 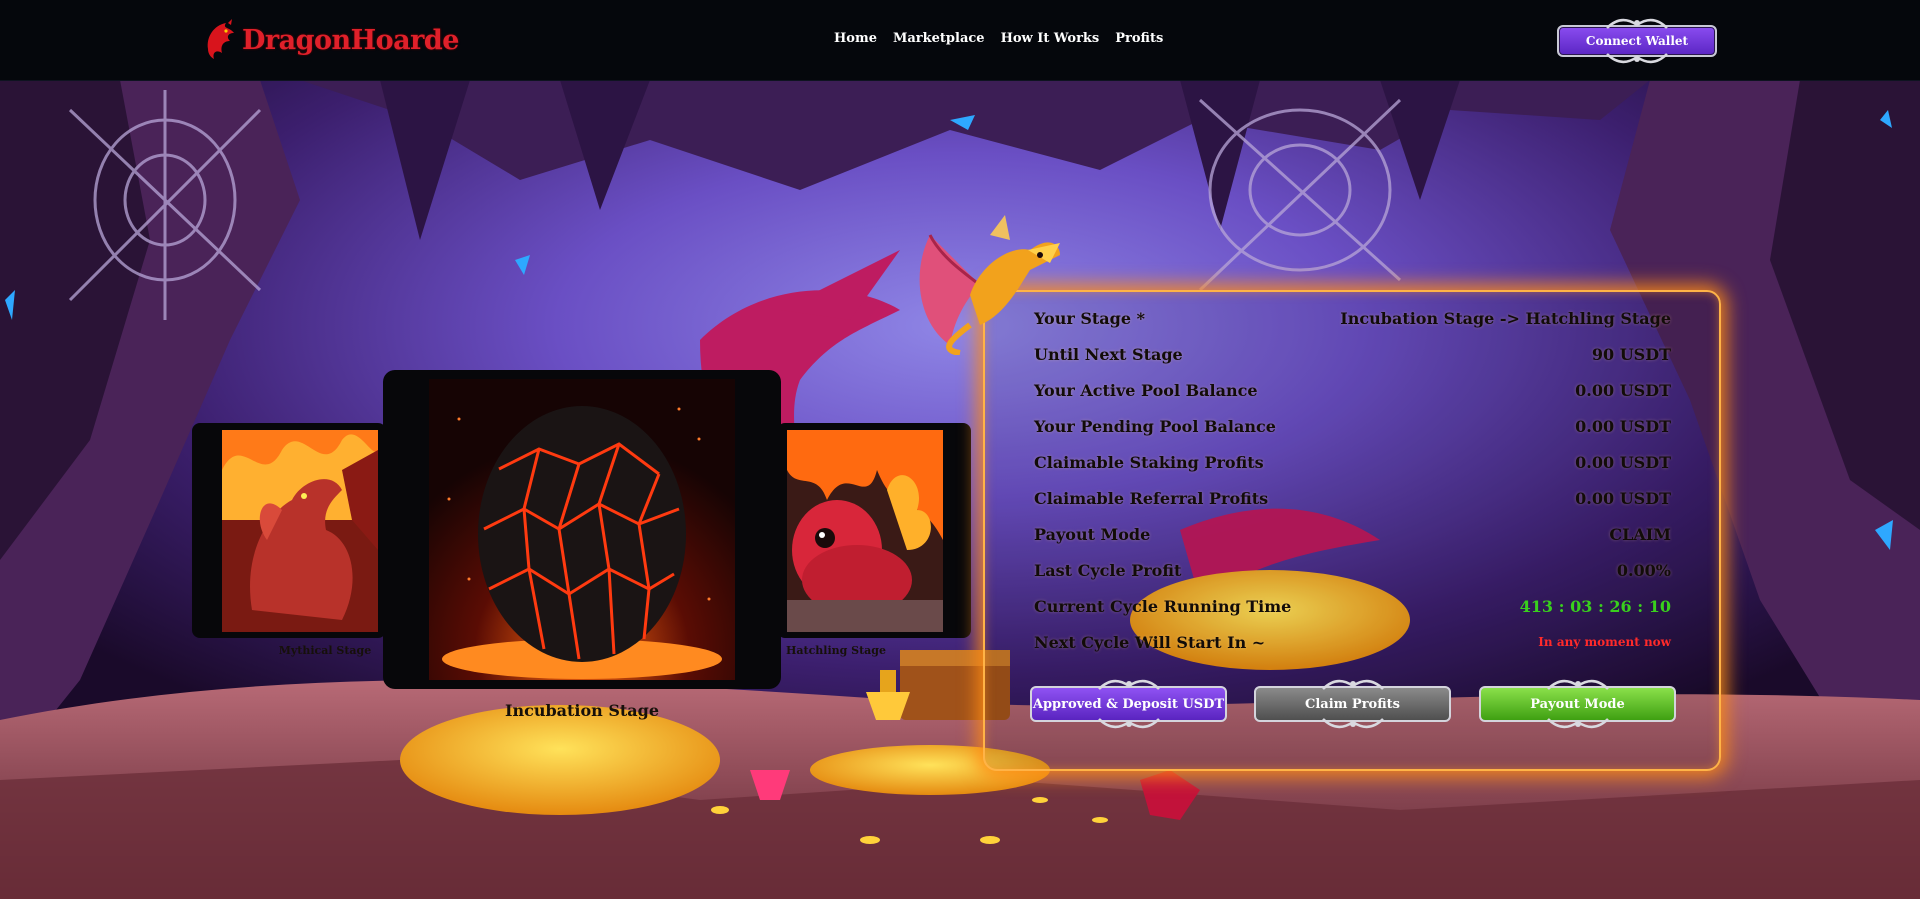 What do you see at coordinates (1631, 354) in the screenshot?
I see `stat-value: 90 USDT` at bounding box center [1631, 354].